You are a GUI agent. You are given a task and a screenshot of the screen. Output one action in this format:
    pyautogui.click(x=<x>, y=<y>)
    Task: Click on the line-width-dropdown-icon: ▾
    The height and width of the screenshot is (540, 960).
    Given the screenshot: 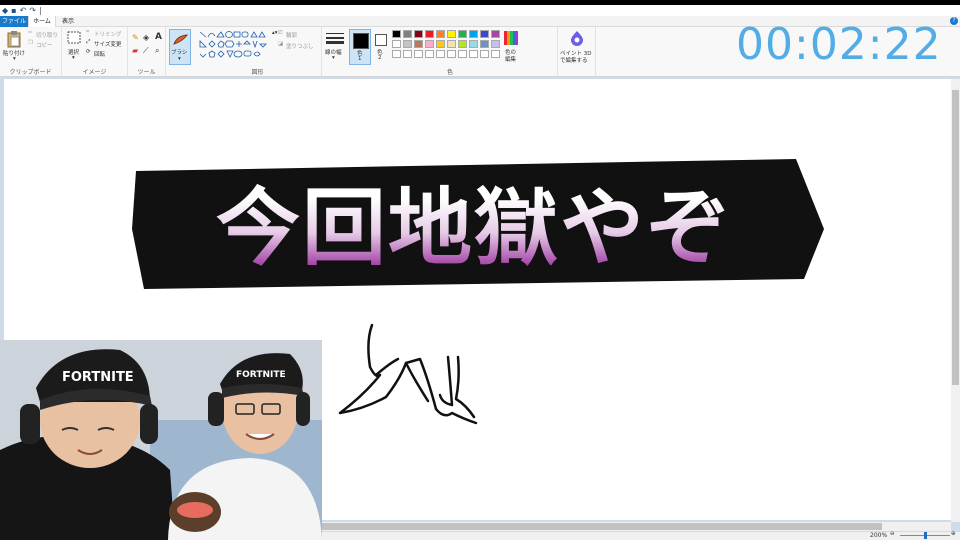 What is the action you would take?
    pyautogui.click(x=333, y=58)
    